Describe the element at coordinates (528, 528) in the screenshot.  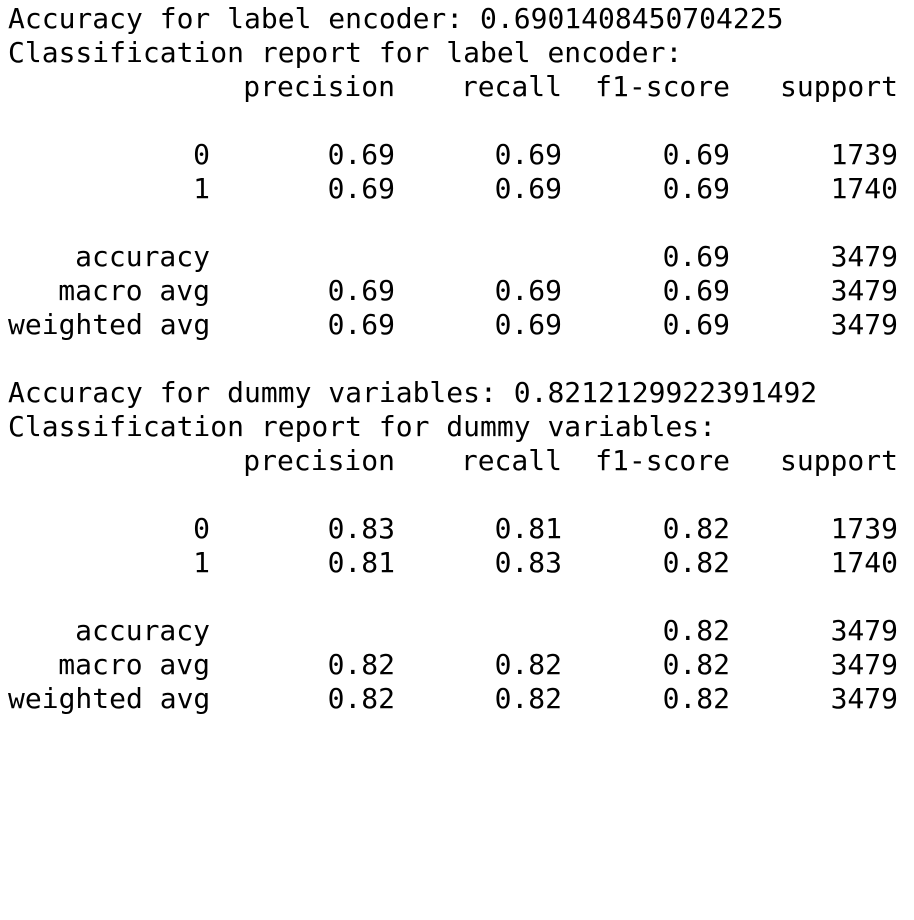
I see `cell-recall: 0.81` at that location.